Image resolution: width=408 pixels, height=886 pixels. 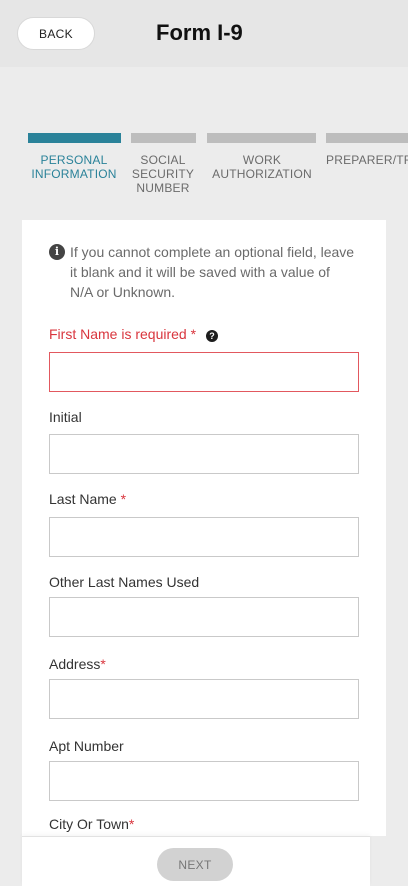 I want to click on info-icon: i, so click(x=57, y=252).